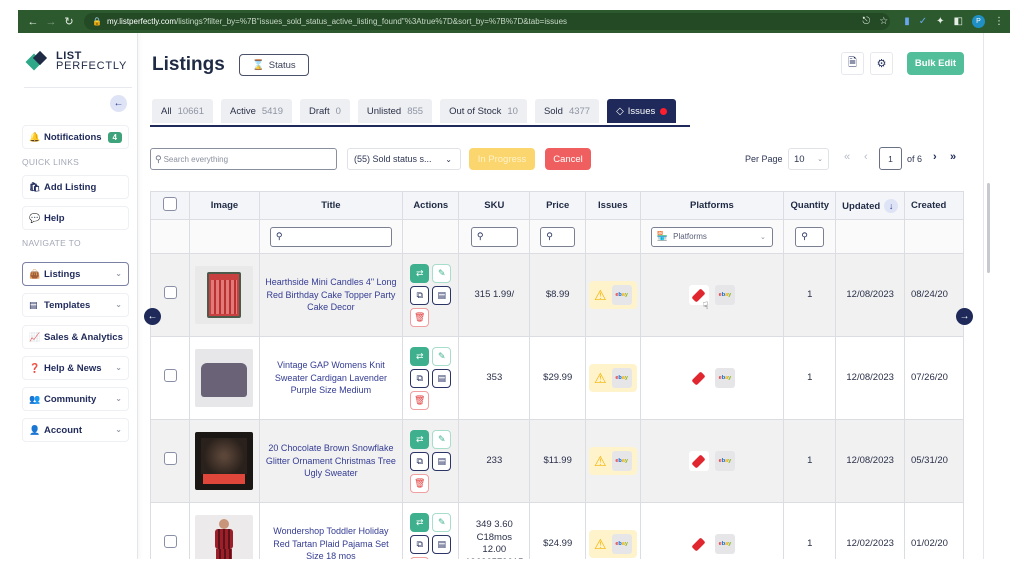 The image size is (1024, 579). Describe the element at coordinates (494, 205) in the screenshot. I see `column-header-sku: SKU` at that location.